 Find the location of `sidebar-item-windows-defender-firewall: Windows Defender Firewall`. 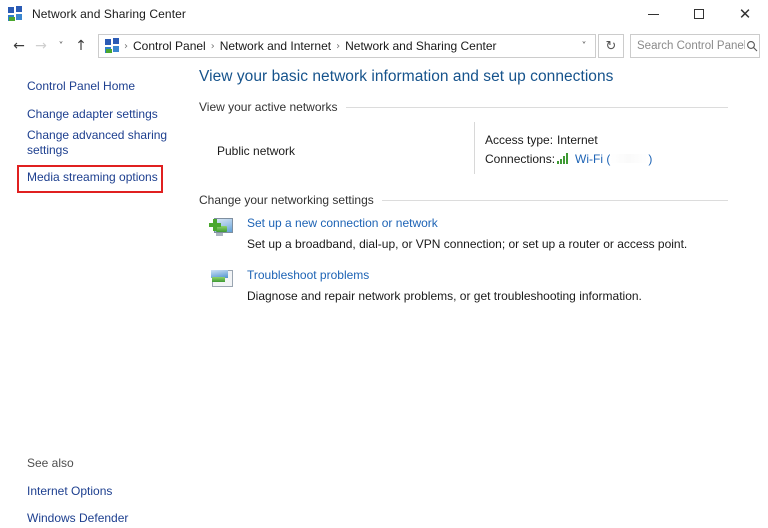

sidebar-item-windows-defender-firewall: Windows Defender Firewall is located at coordinates (85, 518).